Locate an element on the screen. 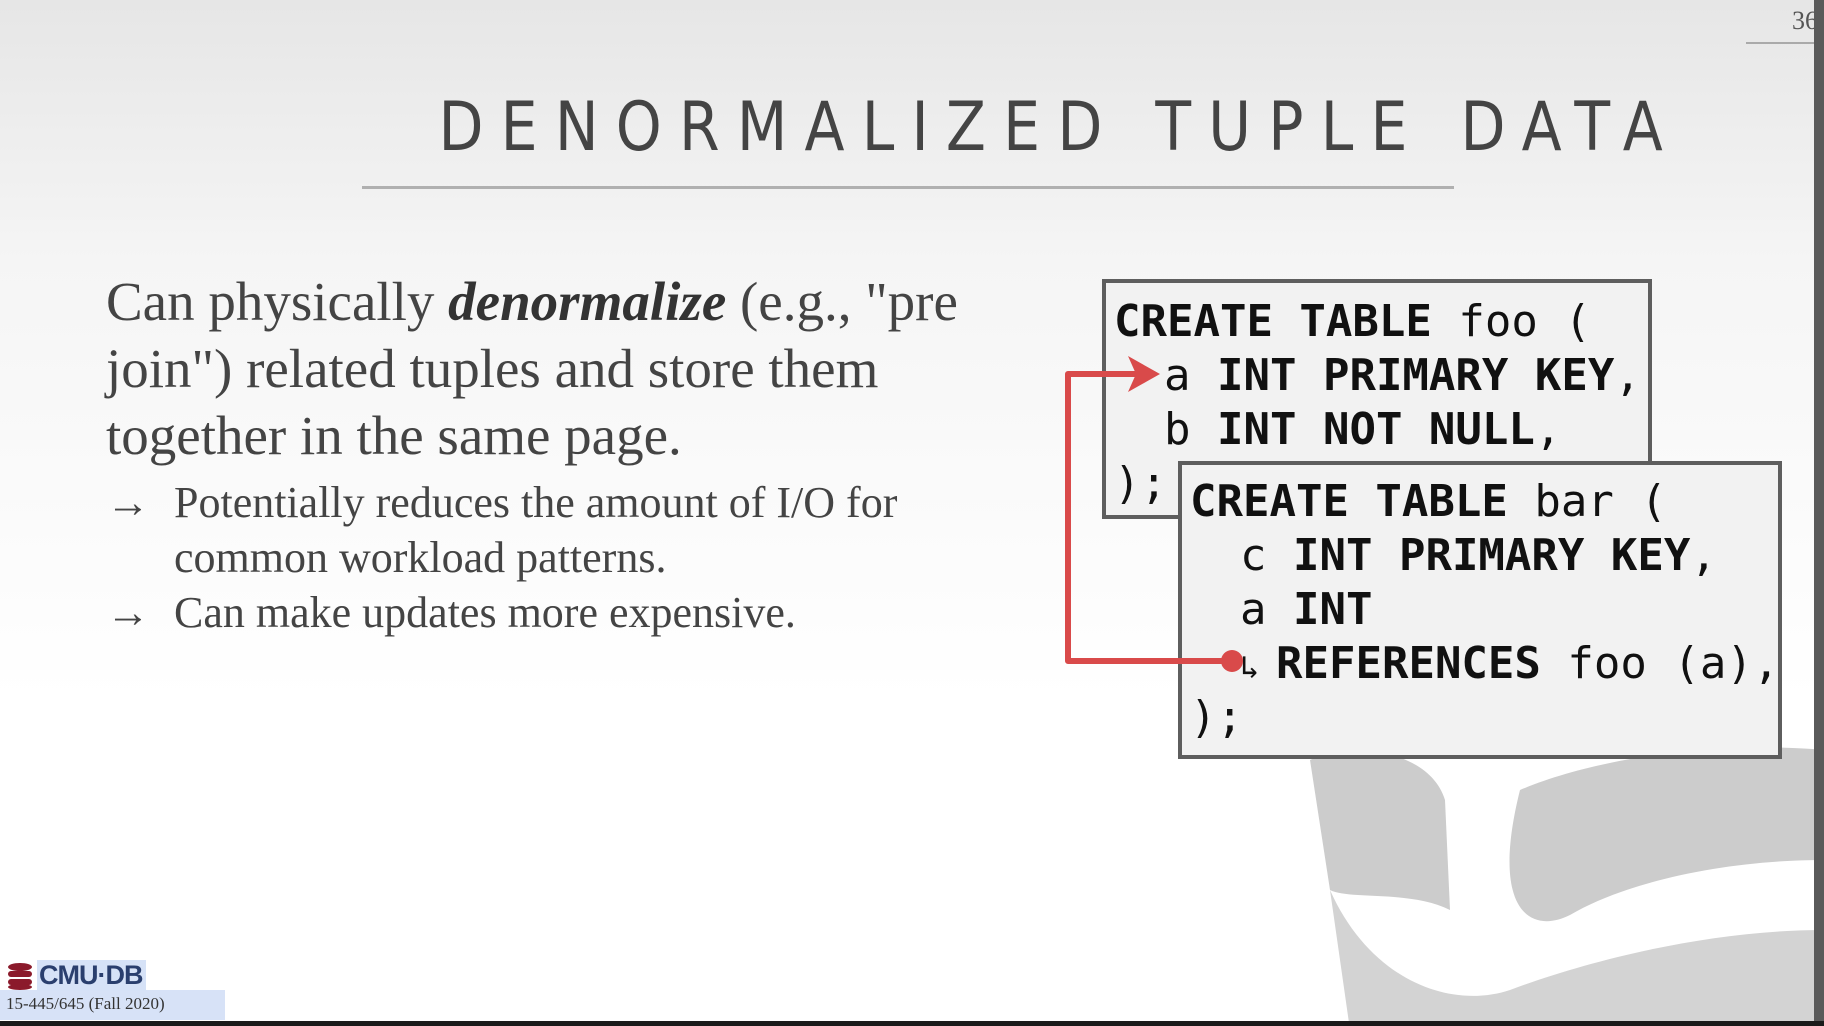 The height and width of the screenshot is (1026, 1824). code-text: foo (a), is located at coordinates (1660, 663).